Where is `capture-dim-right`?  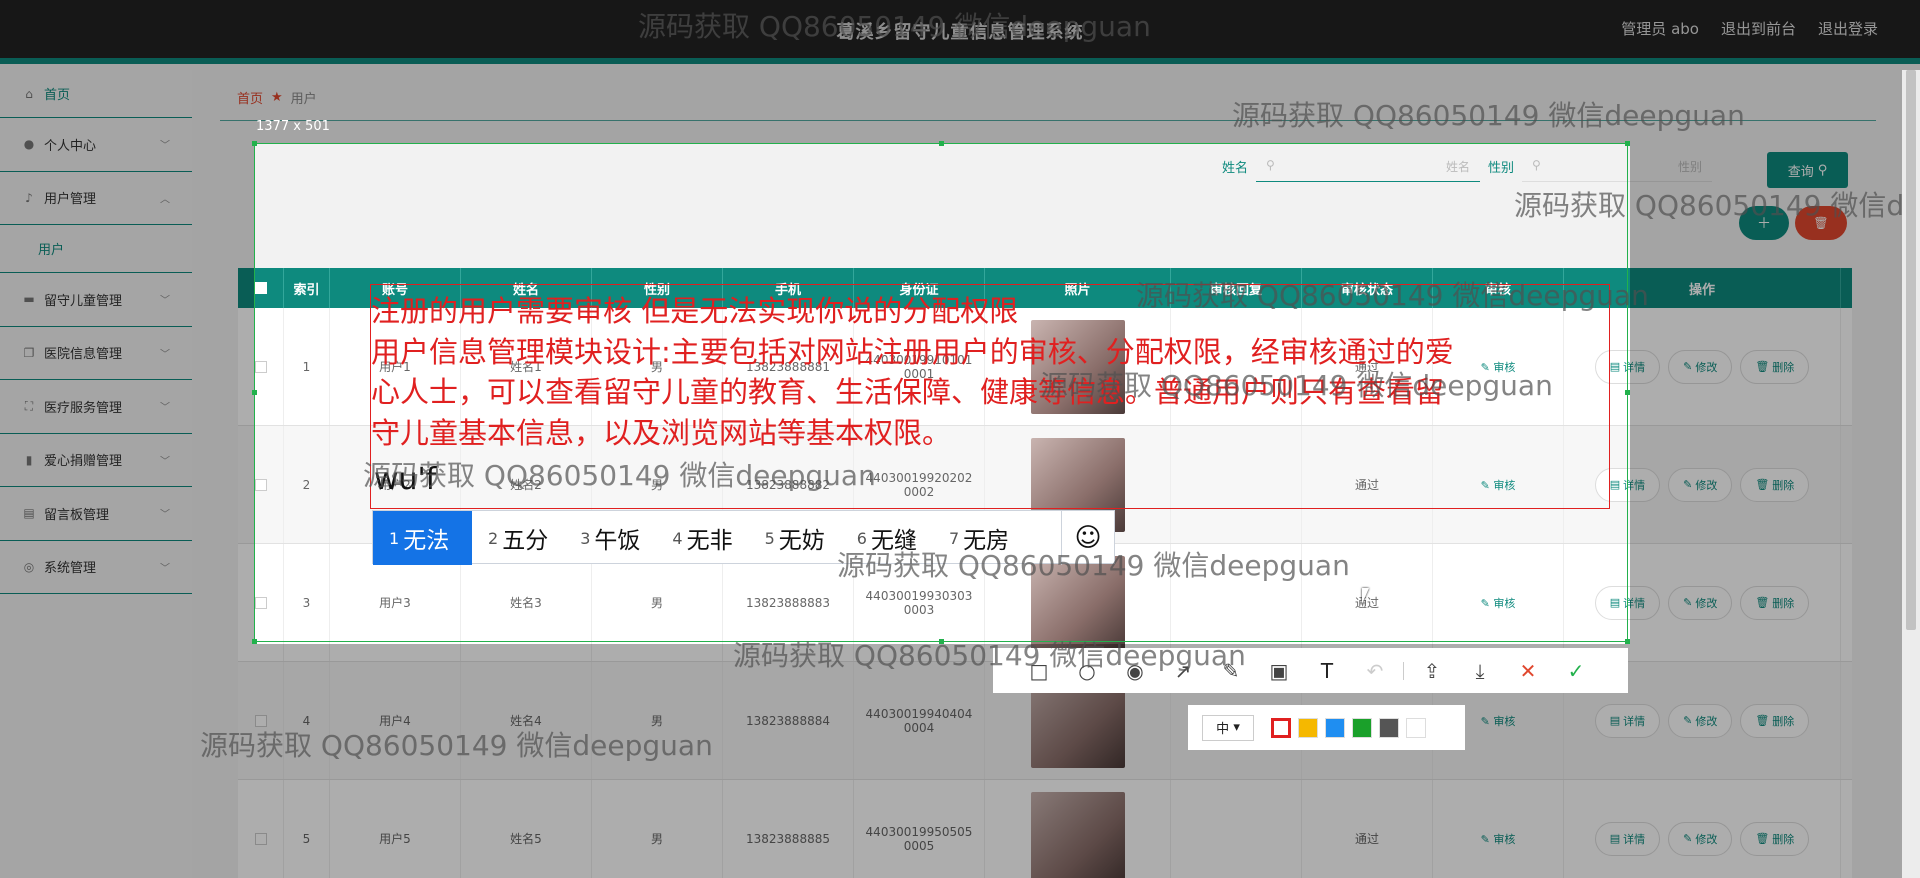 capture-dim-right is located at coordinates (1775, 393).